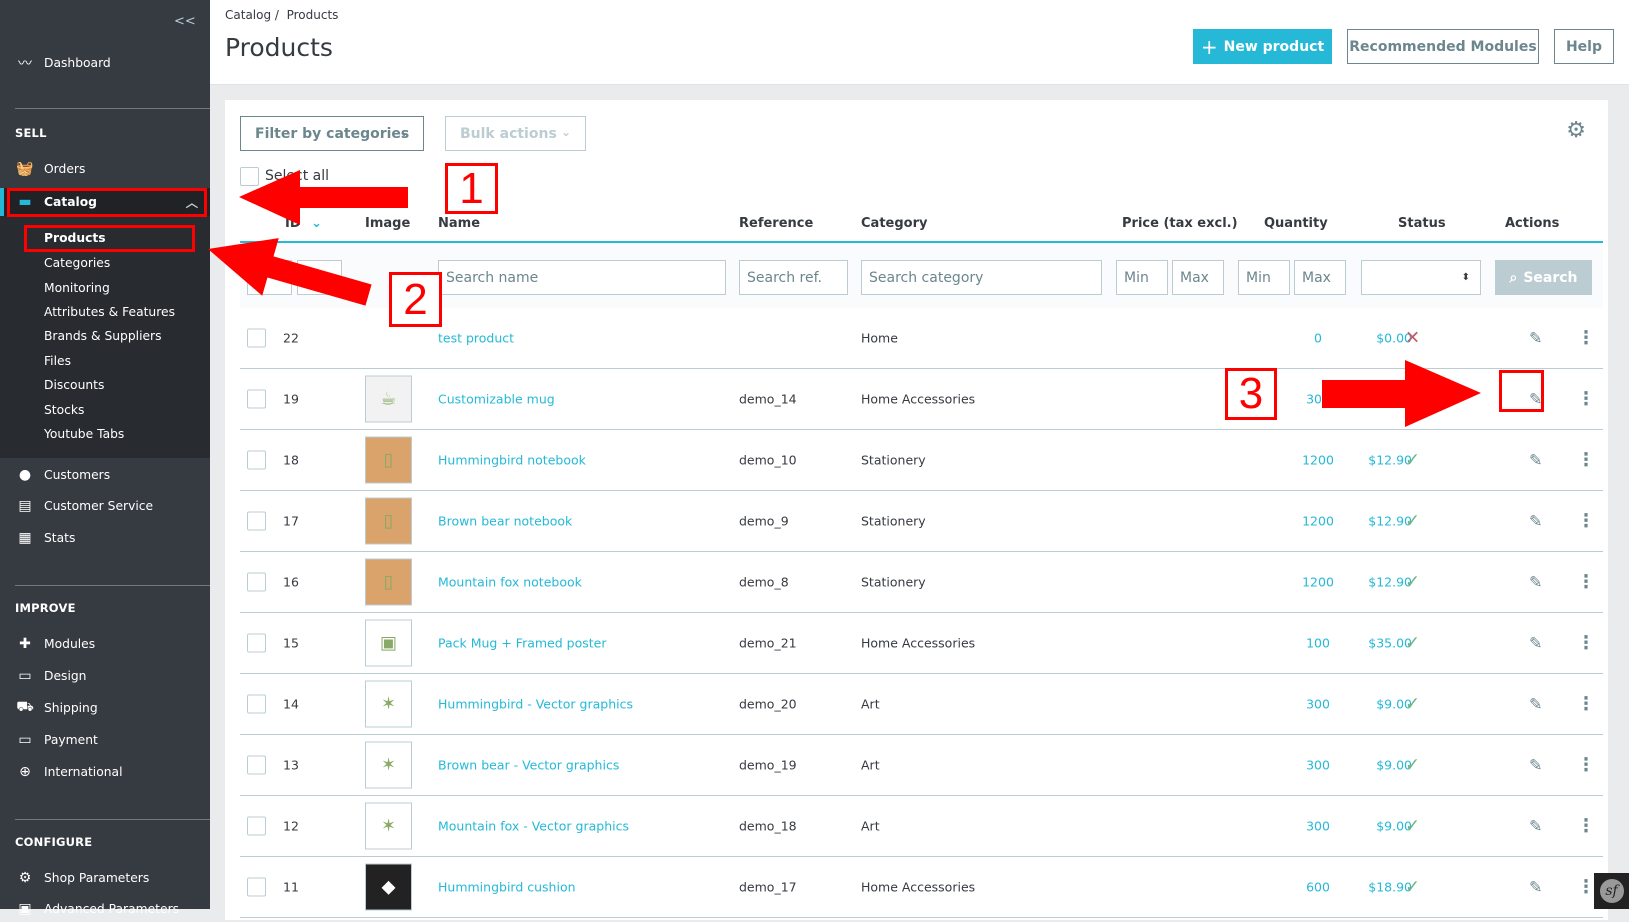 Image resolution: width=1629 pixels, height=922 pixels. Describe the element at coordinates (319, 277) in the screenshot. I see `id-max-input` at that location.